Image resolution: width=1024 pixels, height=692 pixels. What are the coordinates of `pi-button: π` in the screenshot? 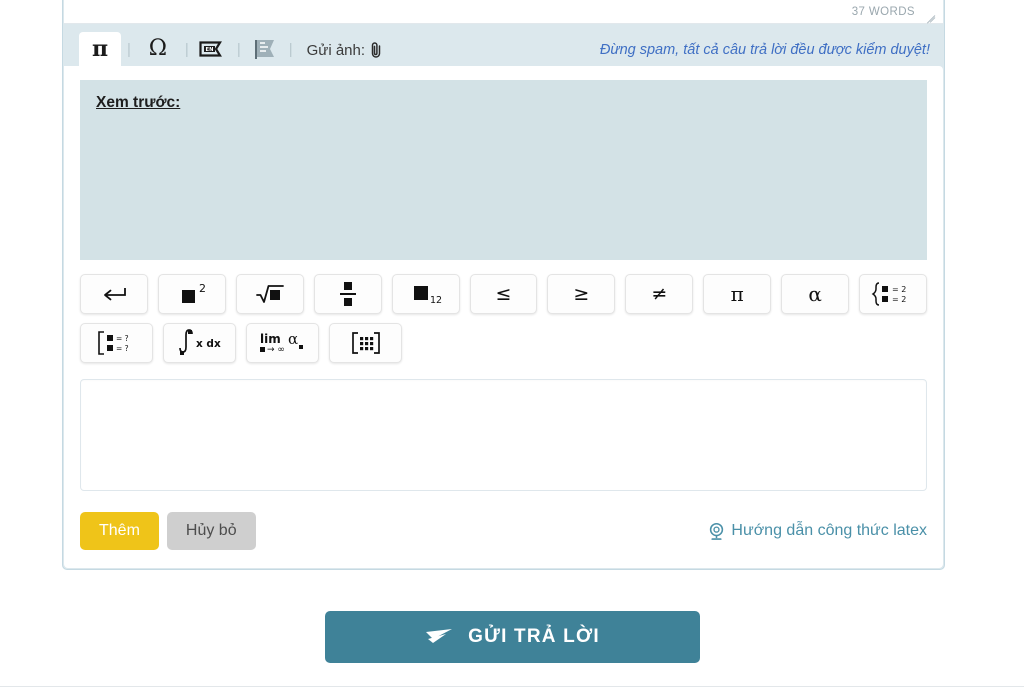 It's located at (737, 294).